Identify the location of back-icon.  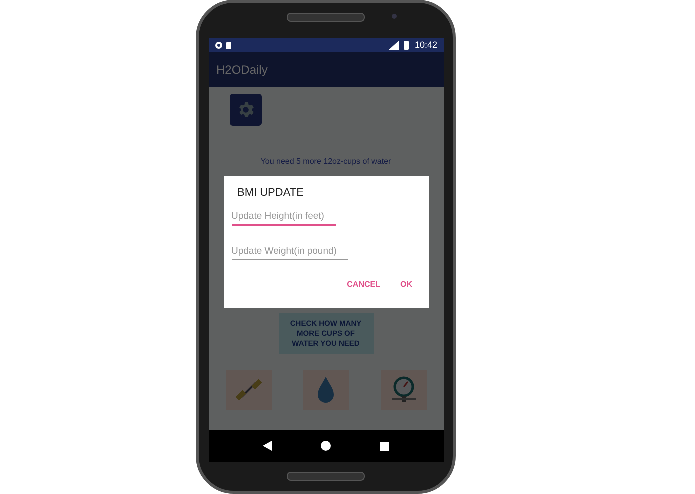
(267, 446).